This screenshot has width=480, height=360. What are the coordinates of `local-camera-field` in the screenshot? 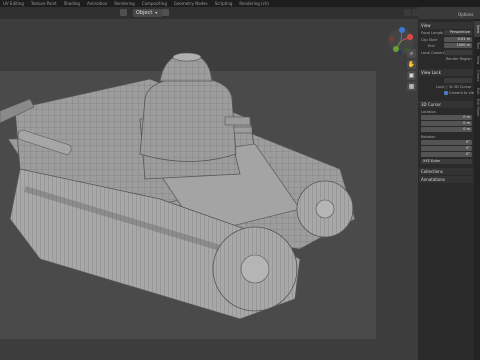 It's located at (458, 52).